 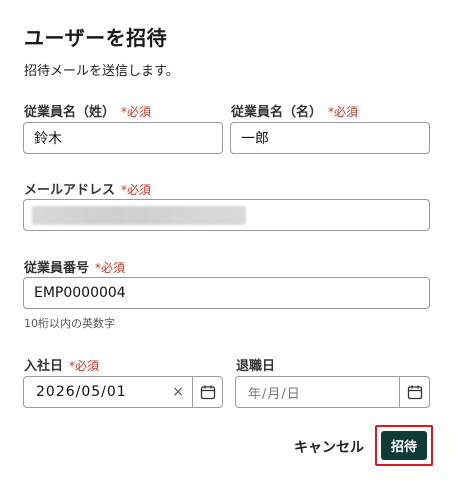 I want to click on join-date-input: 2026/05/01 ×, so click(x=123, y=392).